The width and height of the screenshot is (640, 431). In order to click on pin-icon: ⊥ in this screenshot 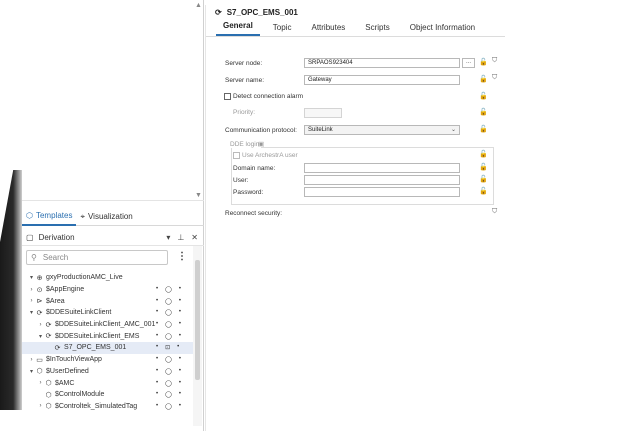, I will do `click(180, 237)`.